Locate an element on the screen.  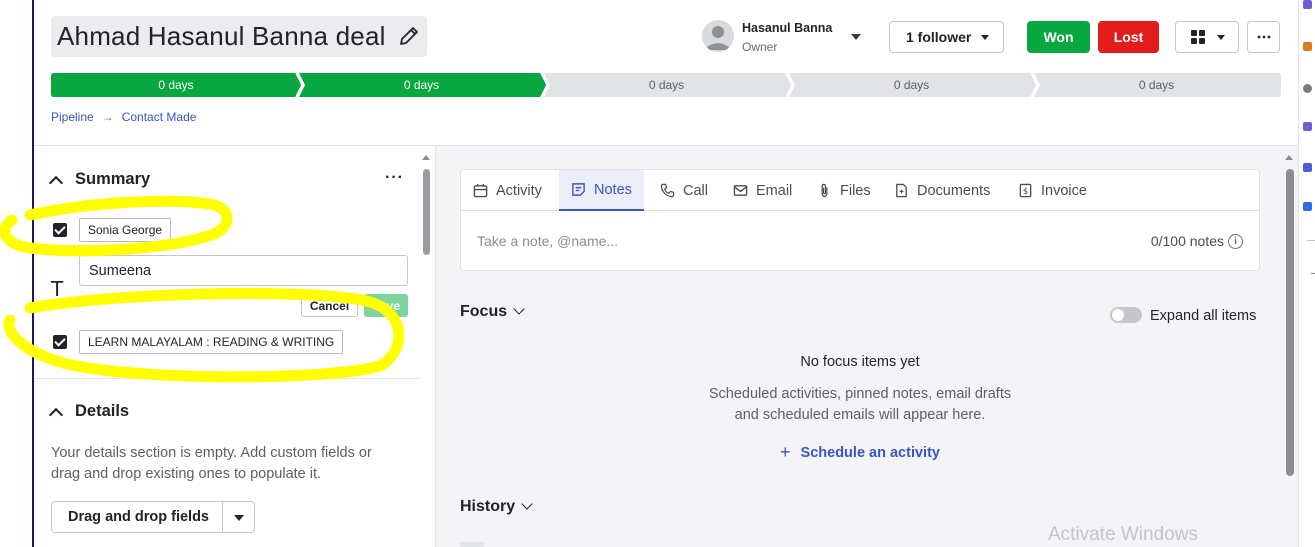
breadcrumb: Pipeline → Contact Made is located at coordinates (123, 117).